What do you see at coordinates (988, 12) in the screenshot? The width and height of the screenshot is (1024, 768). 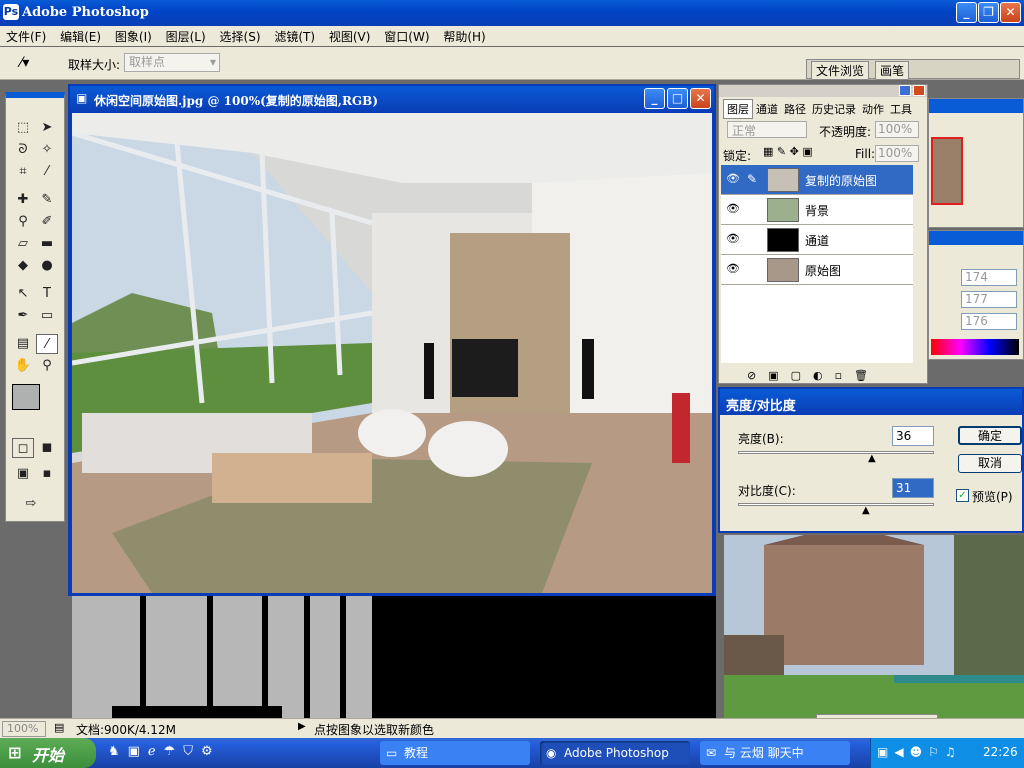 I see `restore-button: ❐` at bounding box center [988, 12].